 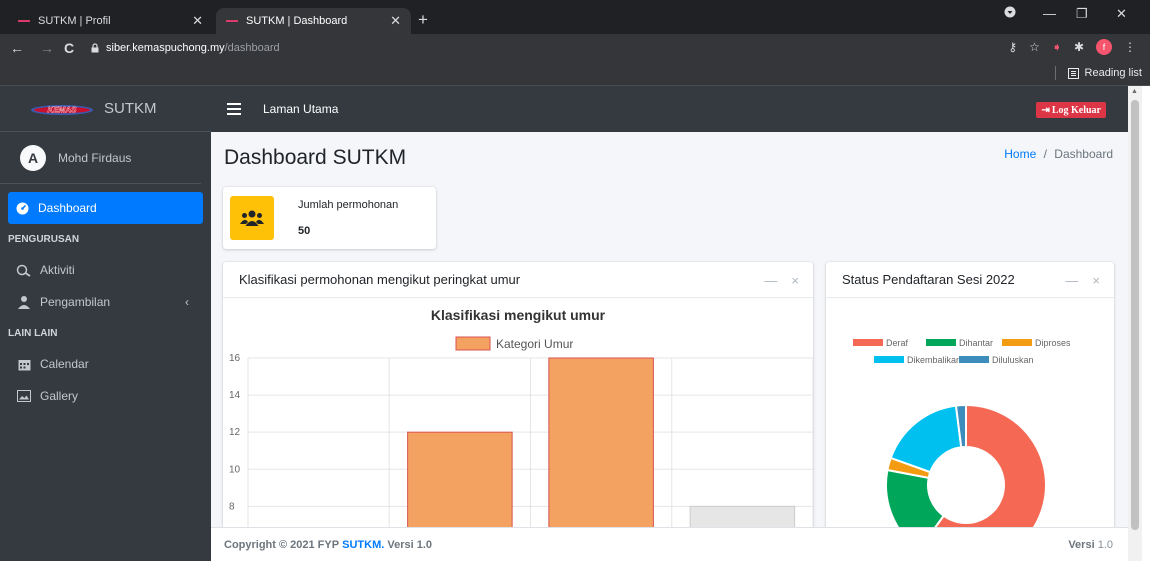 What do you see at coordinates (110, 21) in the screenshot?
I see `browser-tab-profil: SUTKM | Profil ✕` at bounding box center [110, 21].